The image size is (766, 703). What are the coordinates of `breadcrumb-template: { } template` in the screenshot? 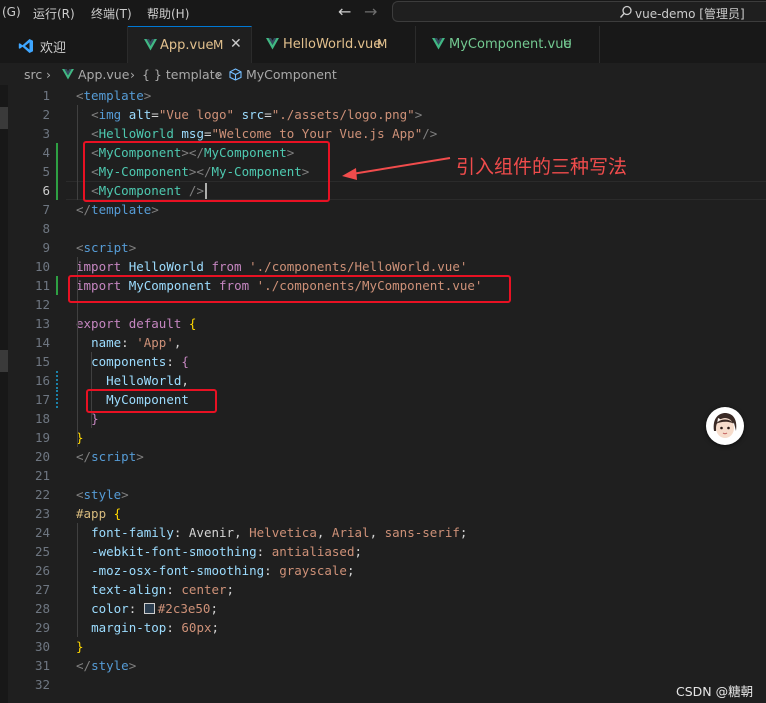 It's located at (182, 74).